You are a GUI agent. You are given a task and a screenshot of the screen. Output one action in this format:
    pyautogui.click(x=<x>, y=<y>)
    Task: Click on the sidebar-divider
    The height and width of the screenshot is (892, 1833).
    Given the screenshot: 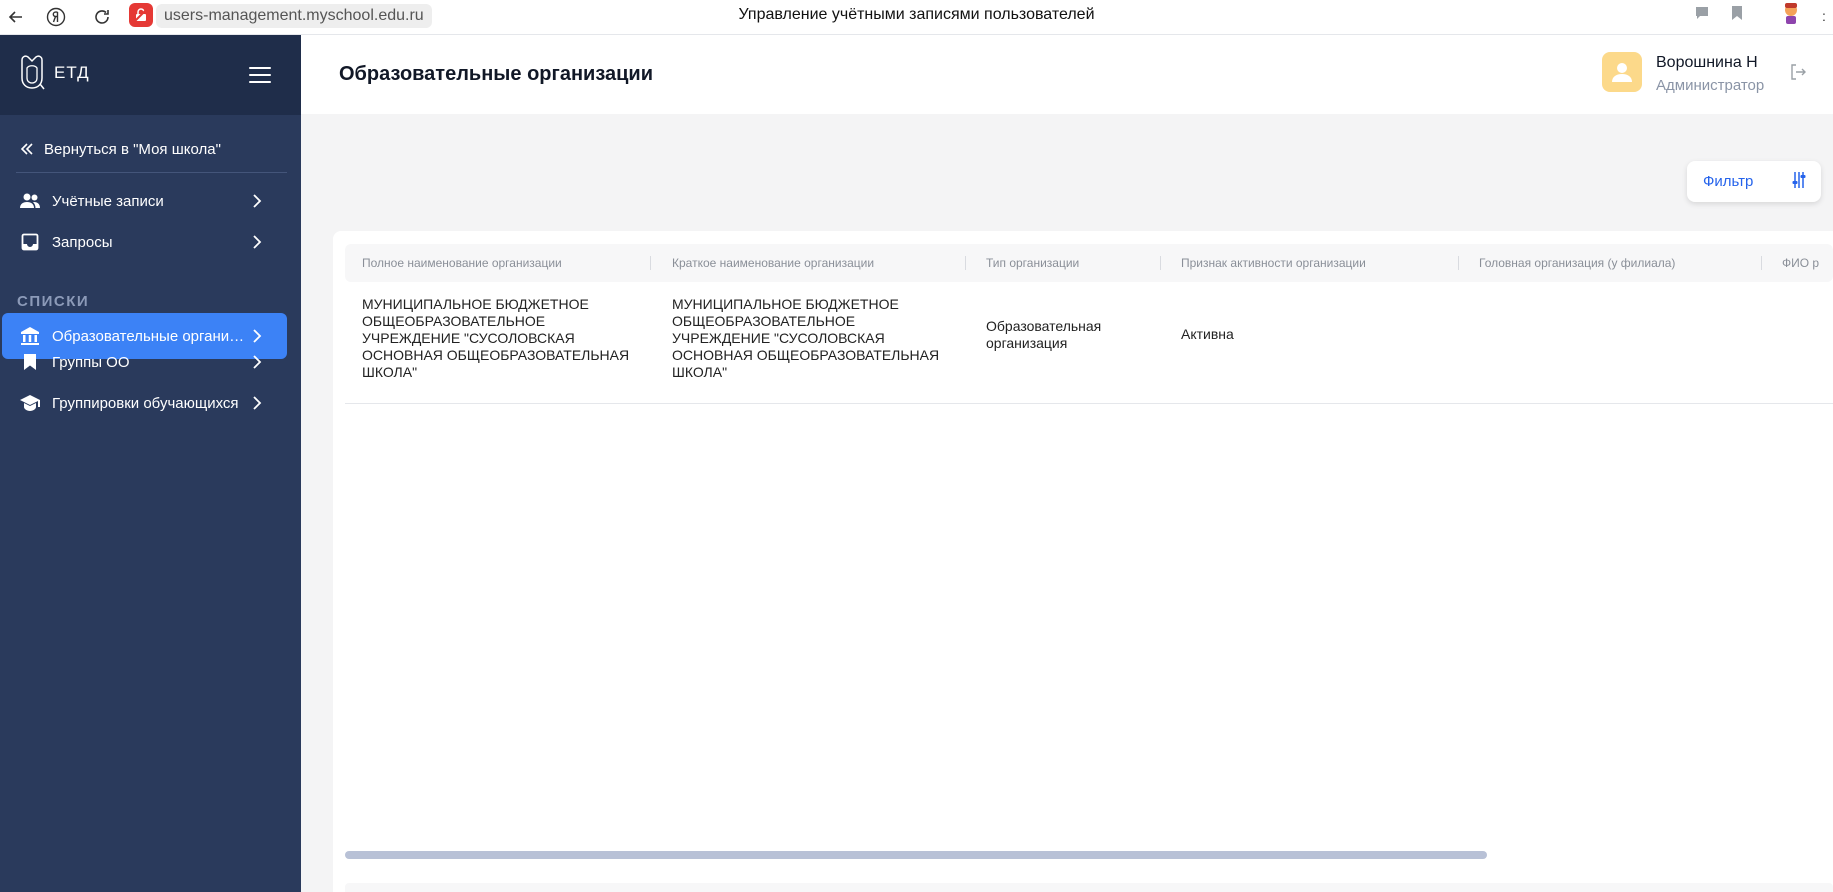 What is the action you would take?
    pyautogui.click(x=151, y=172)
    